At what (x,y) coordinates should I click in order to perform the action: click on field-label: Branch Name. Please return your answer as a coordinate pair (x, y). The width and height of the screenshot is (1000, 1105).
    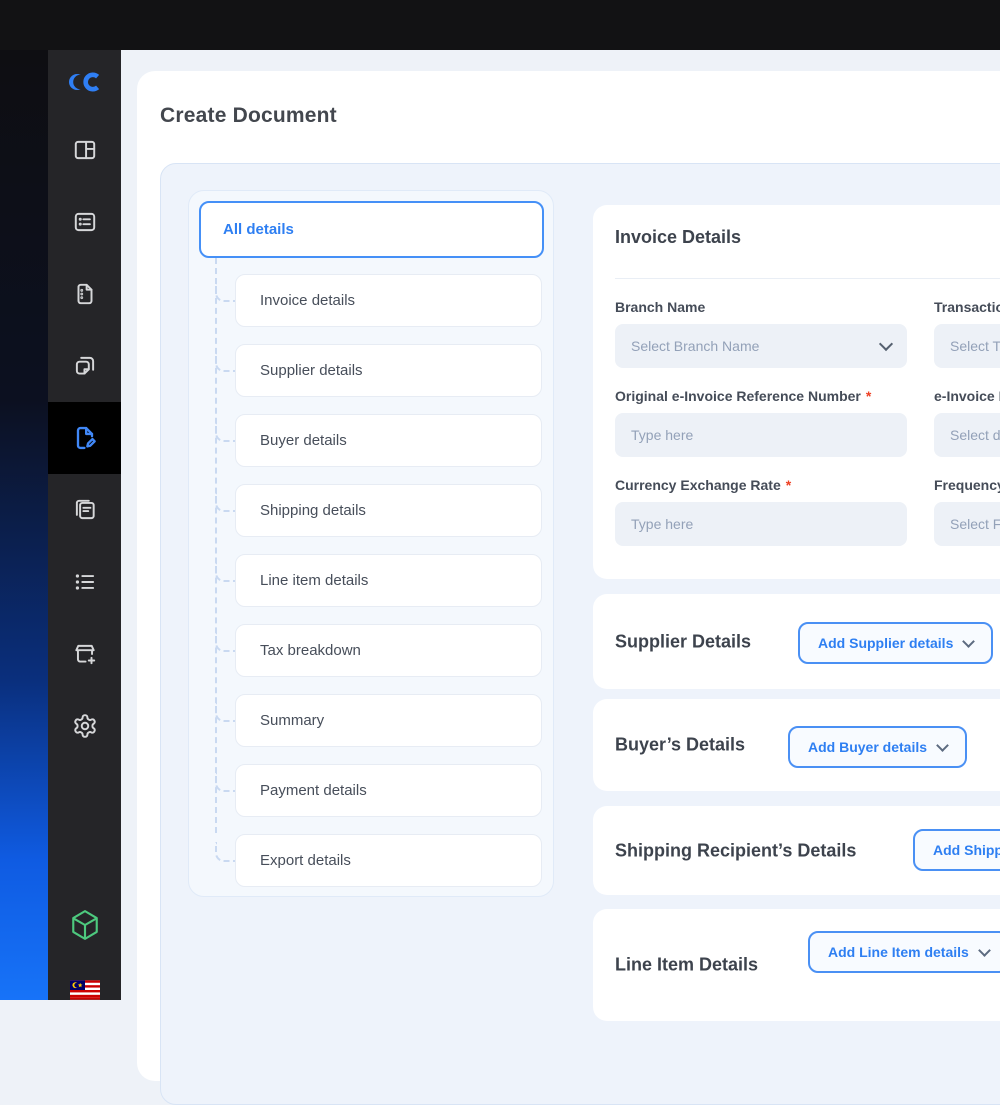
    Looking at the image, I should click on (660, 307).